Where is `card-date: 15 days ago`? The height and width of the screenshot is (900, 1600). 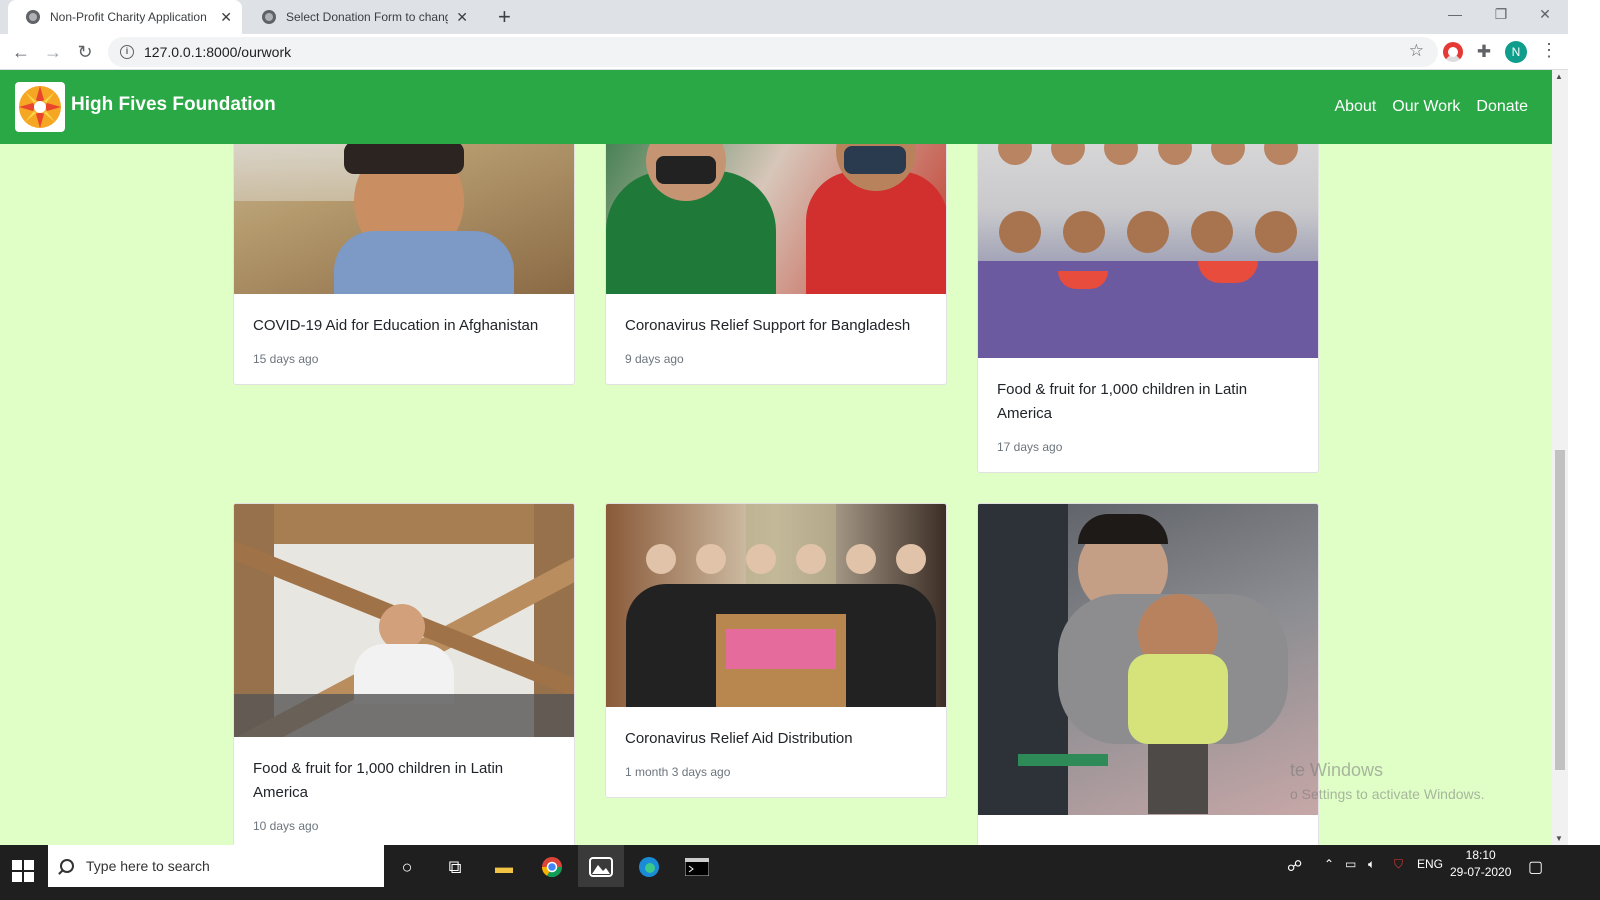
card-date: 15 days ago is located at coordinates (286, 359).